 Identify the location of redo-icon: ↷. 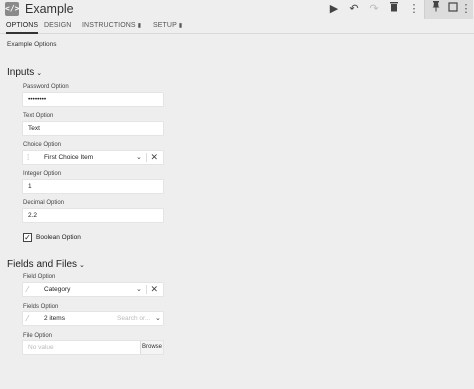
(374, 9).